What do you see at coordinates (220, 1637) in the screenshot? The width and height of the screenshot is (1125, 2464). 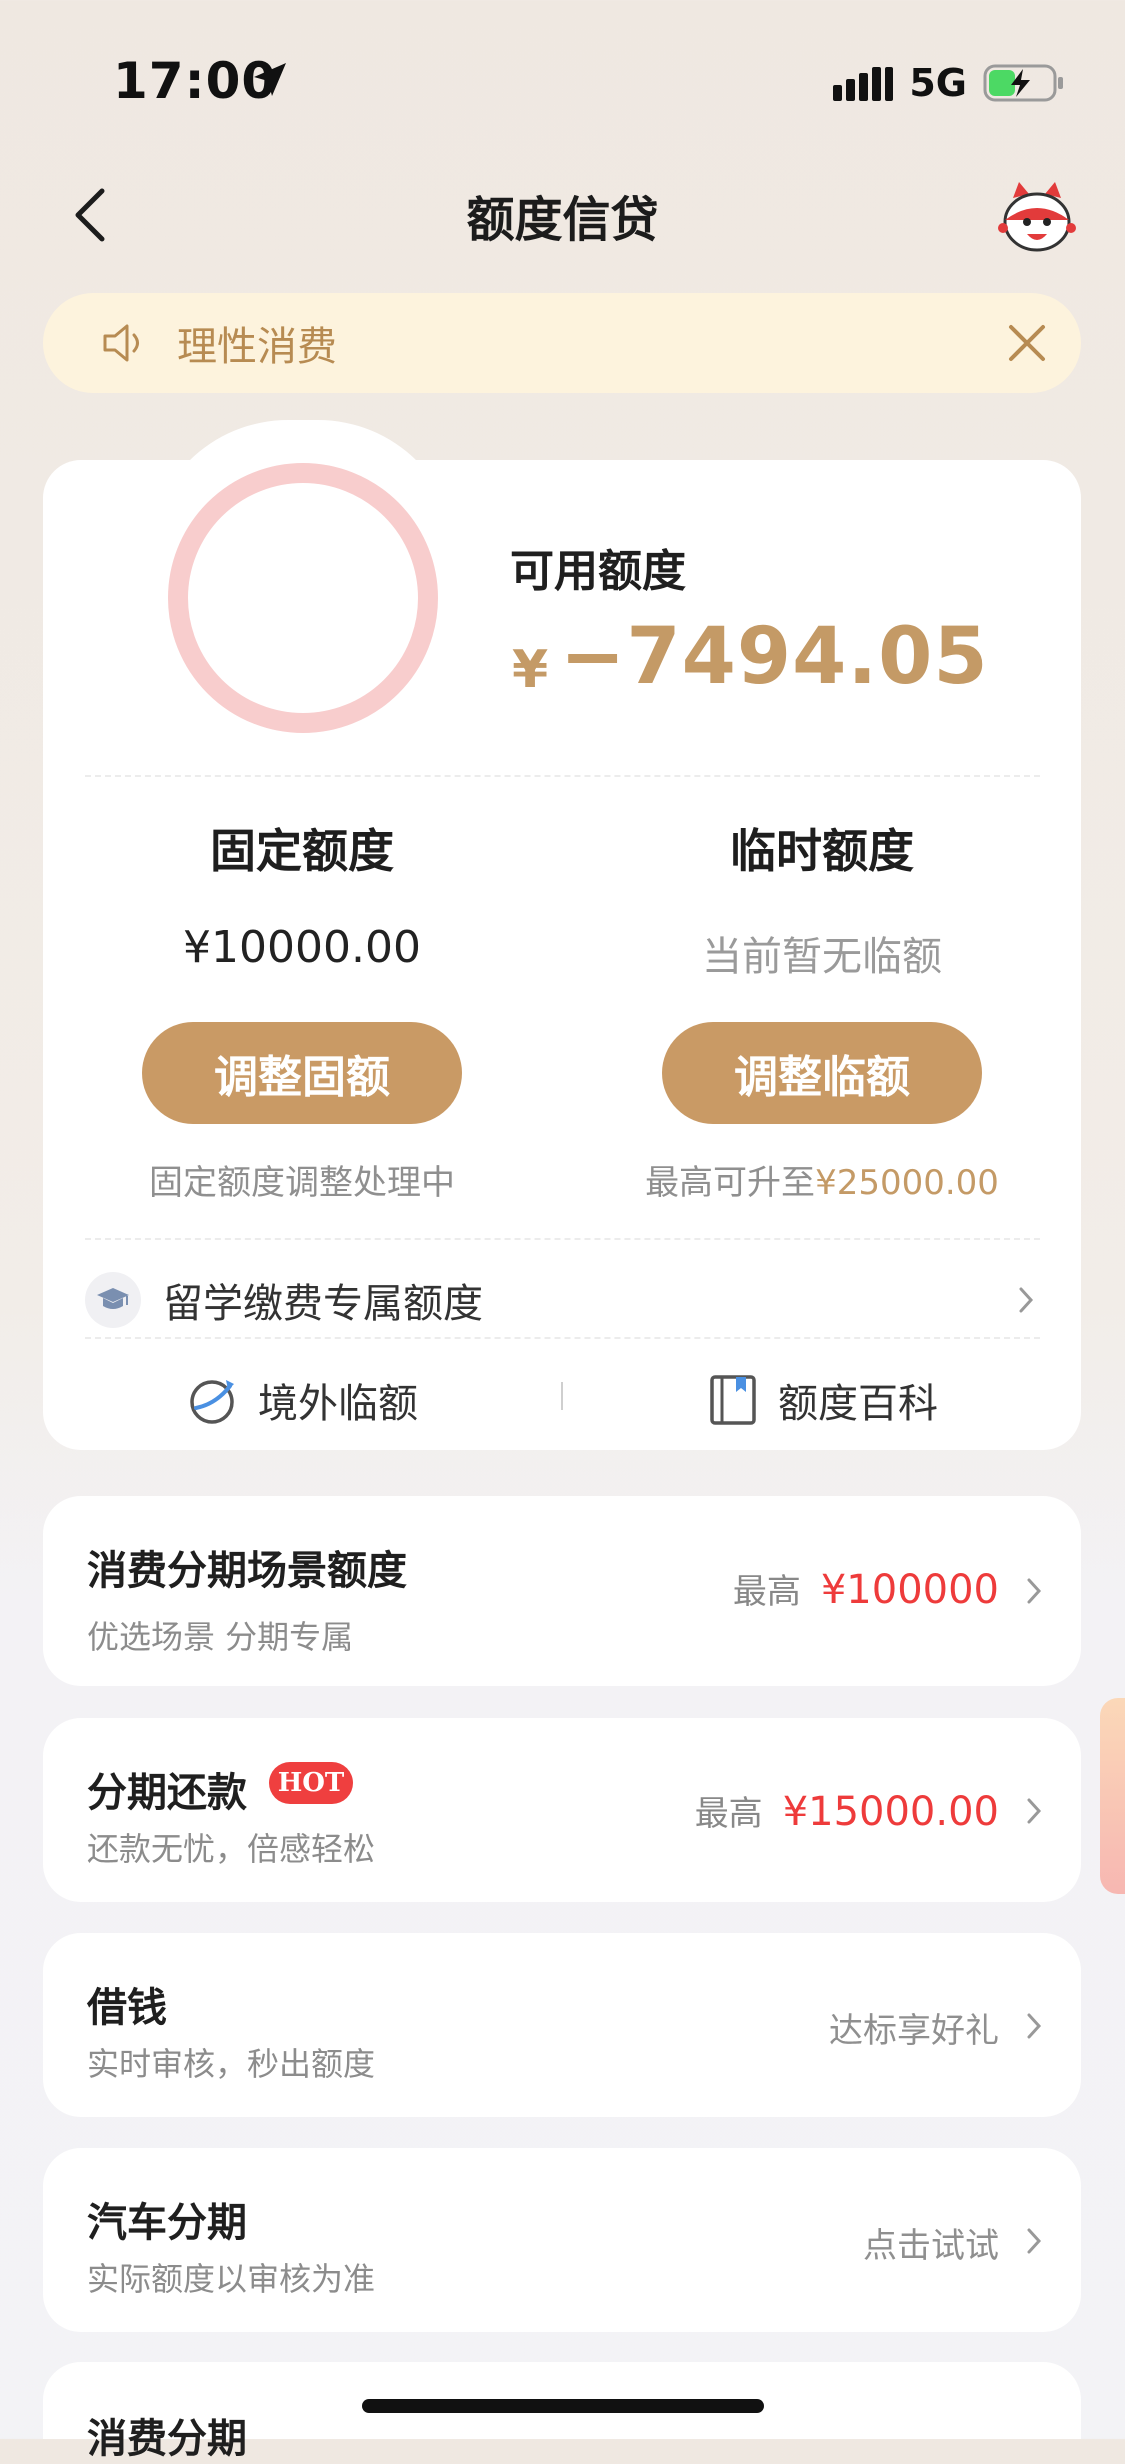 I see `list-item-subtitle: 优选场景 分期专属` at bounding box center [220, 1637].